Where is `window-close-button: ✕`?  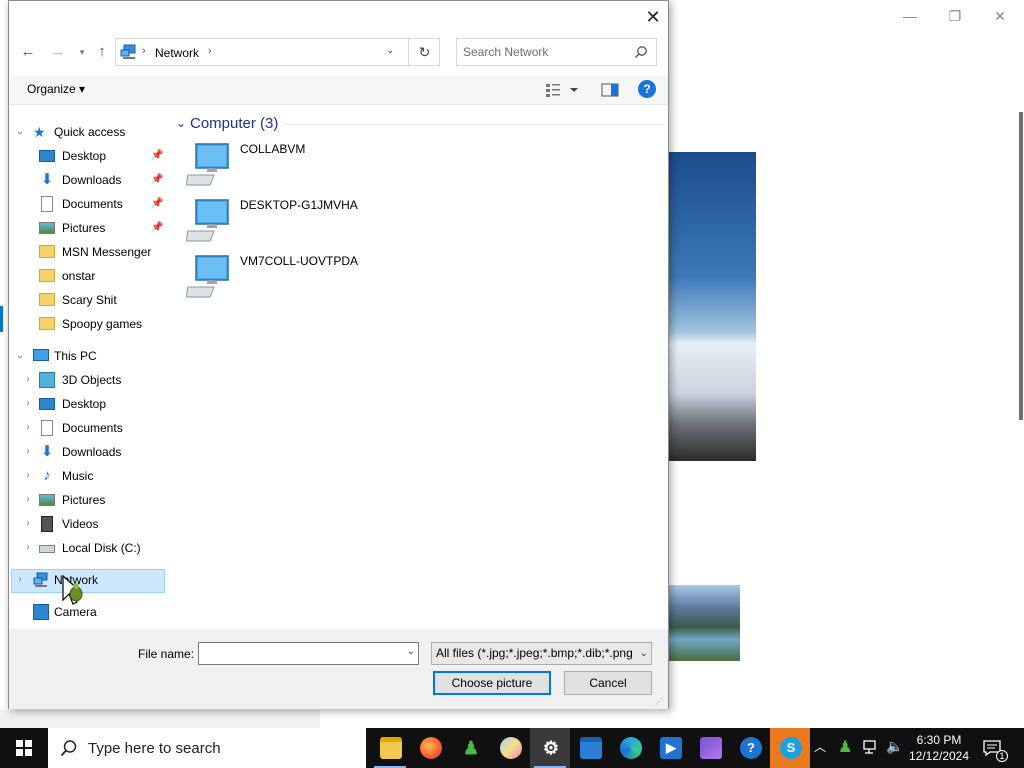
window-close-button: ✕ is located at coordinates (1000, 16).